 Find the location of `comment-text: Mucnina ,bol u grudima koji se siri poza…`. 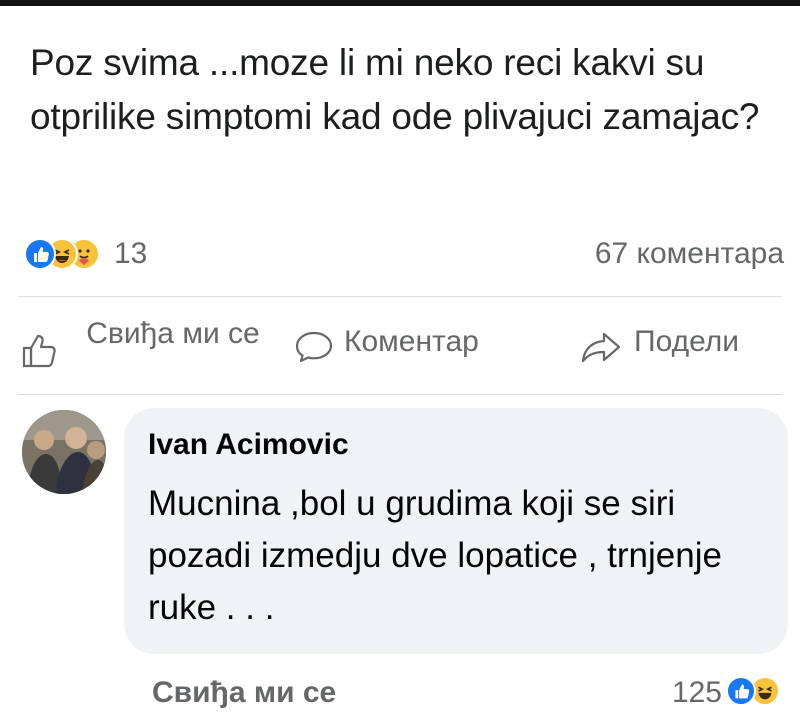

comment-text: Mucnina ,bol u grudima koji se siri poza… is located at coordinates (435, 555).